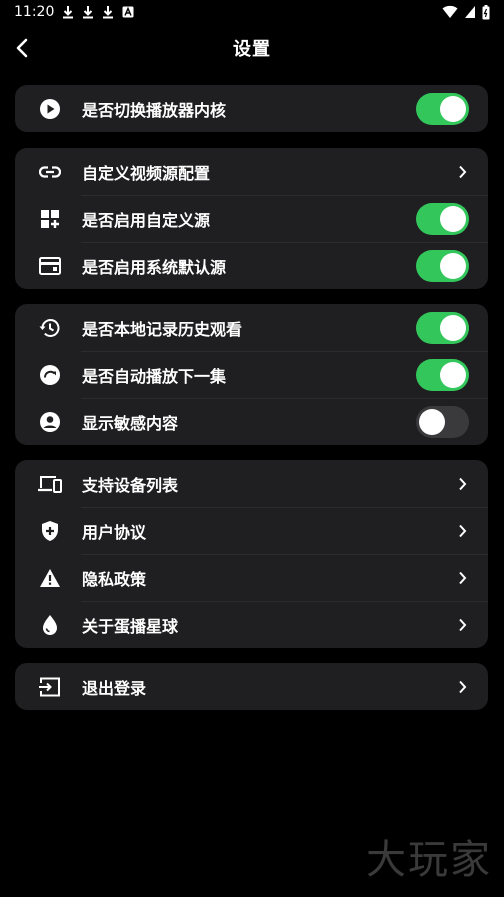 Image resolution: width=504 pixels, height=897 pixels. I want to click on back-arrow-icon, so click(22, 48).